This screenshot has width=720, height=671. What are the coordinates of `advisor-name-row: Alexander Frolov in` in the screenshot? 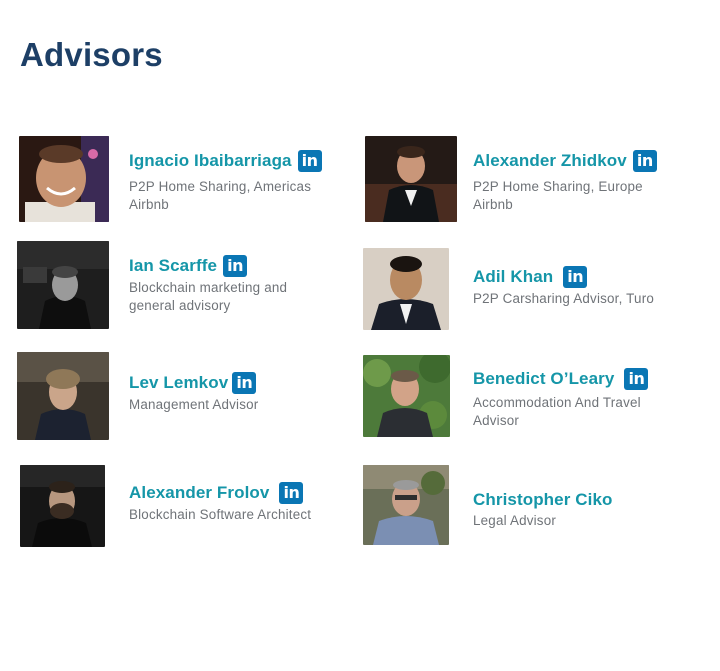 It's located at (216, 493).